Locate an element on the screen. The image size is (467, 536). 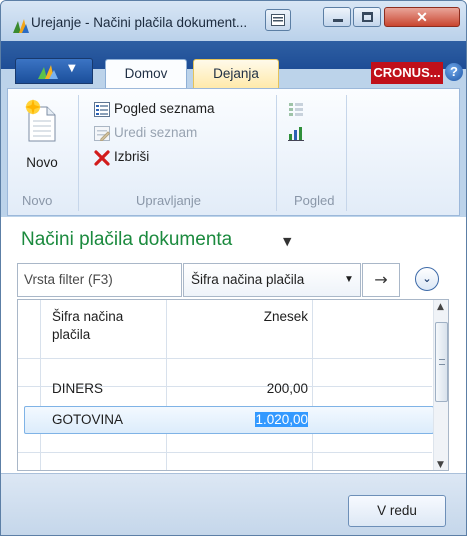
window-snapshot-button is located at coordinates (278, 20).